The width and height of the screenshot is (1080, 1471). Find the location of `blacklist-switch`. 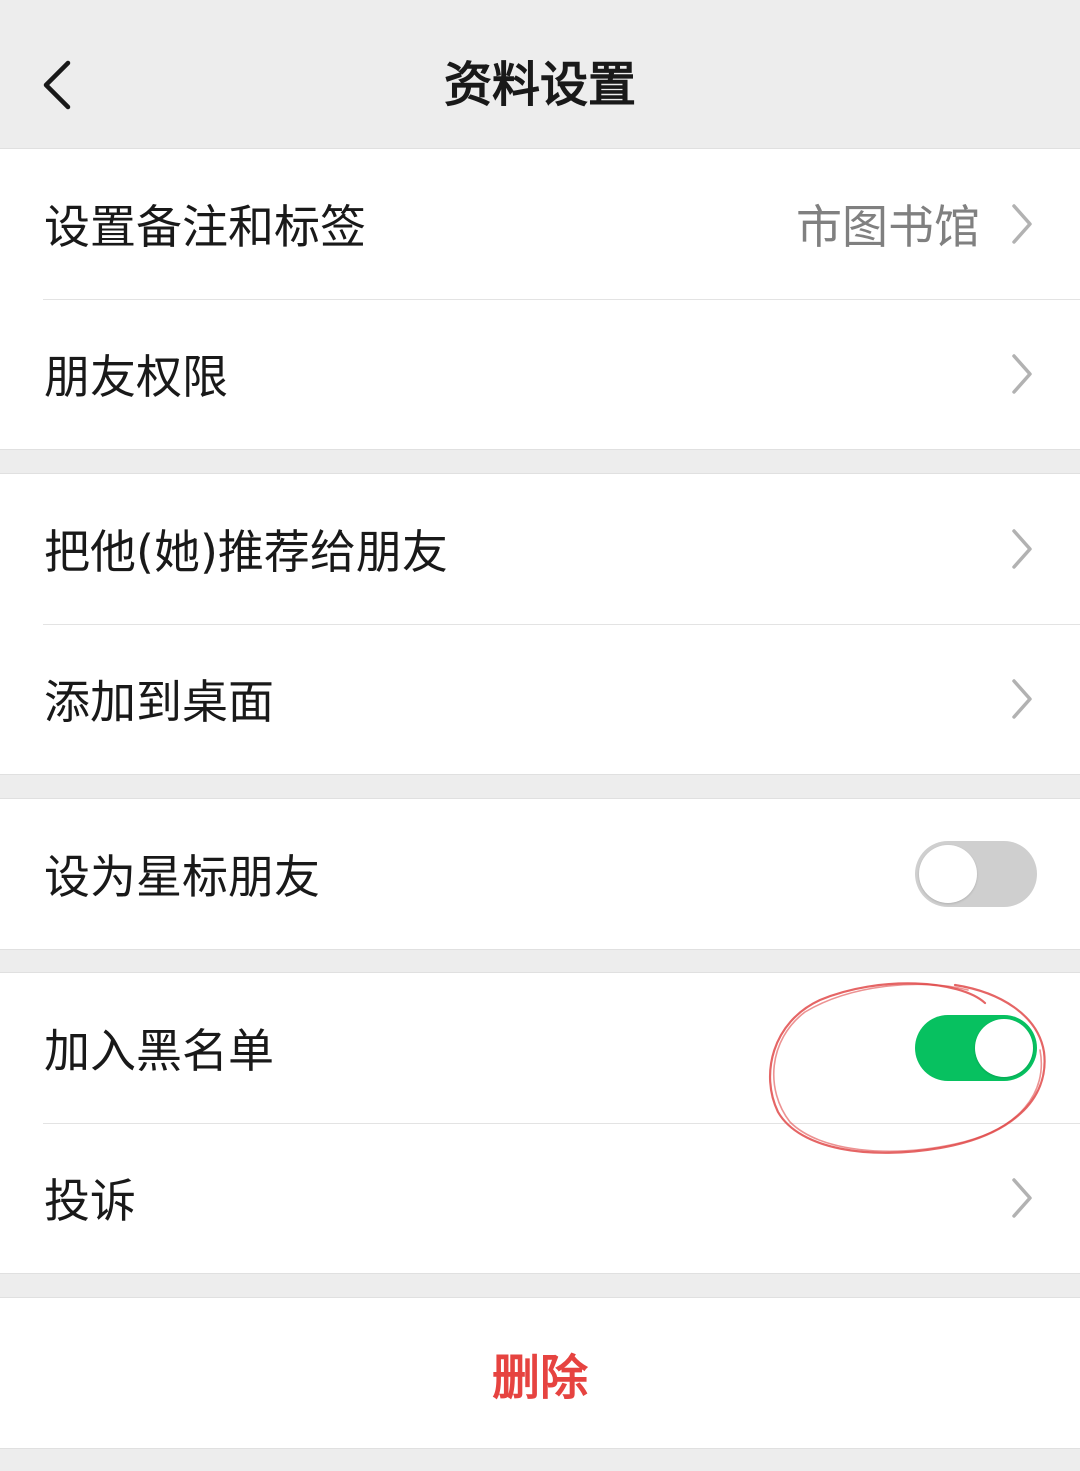

blacklist-switch is located at coordinates (976, 1048).